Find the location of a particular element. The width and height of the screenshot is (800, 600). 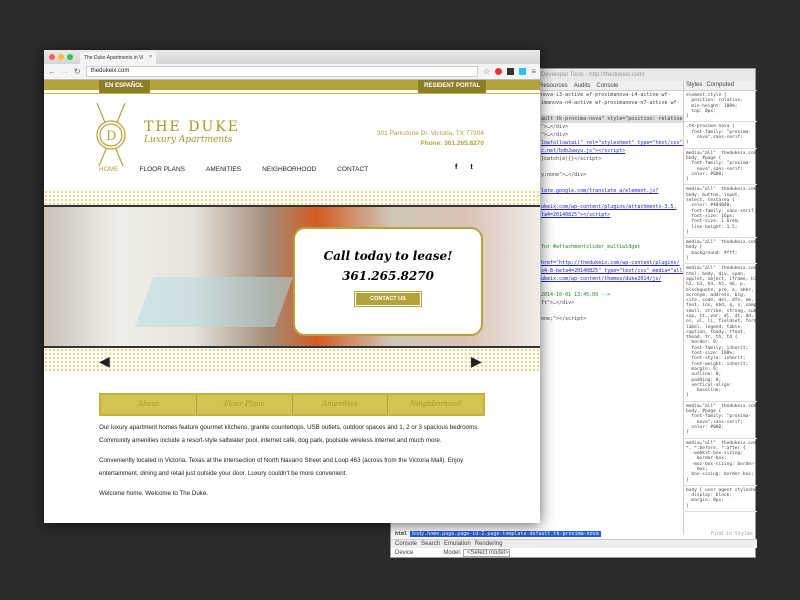

code-line: ft">…</div> is located at coordinates (612, 303).